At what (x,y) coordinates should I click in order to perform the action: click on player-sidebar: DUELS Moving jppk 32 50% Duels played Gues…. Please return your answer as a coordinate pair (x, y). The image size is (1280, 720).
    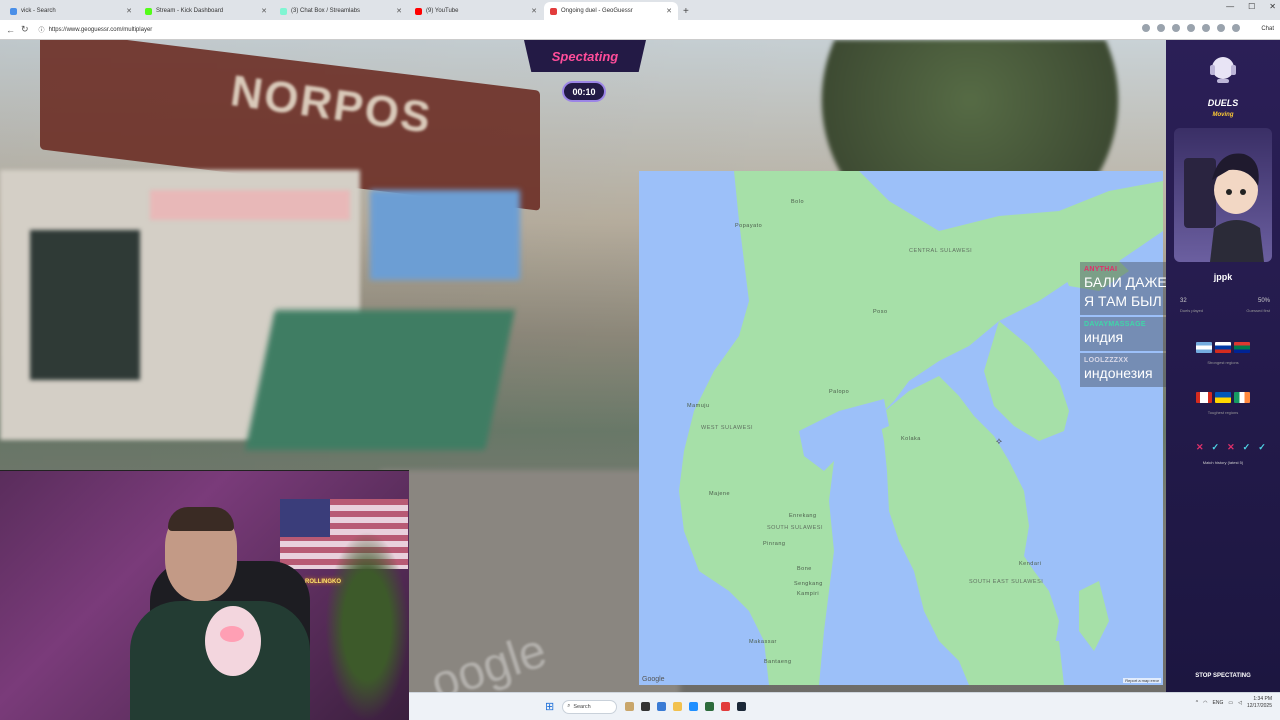
    Looking at the image, I should click on (1223, 366).